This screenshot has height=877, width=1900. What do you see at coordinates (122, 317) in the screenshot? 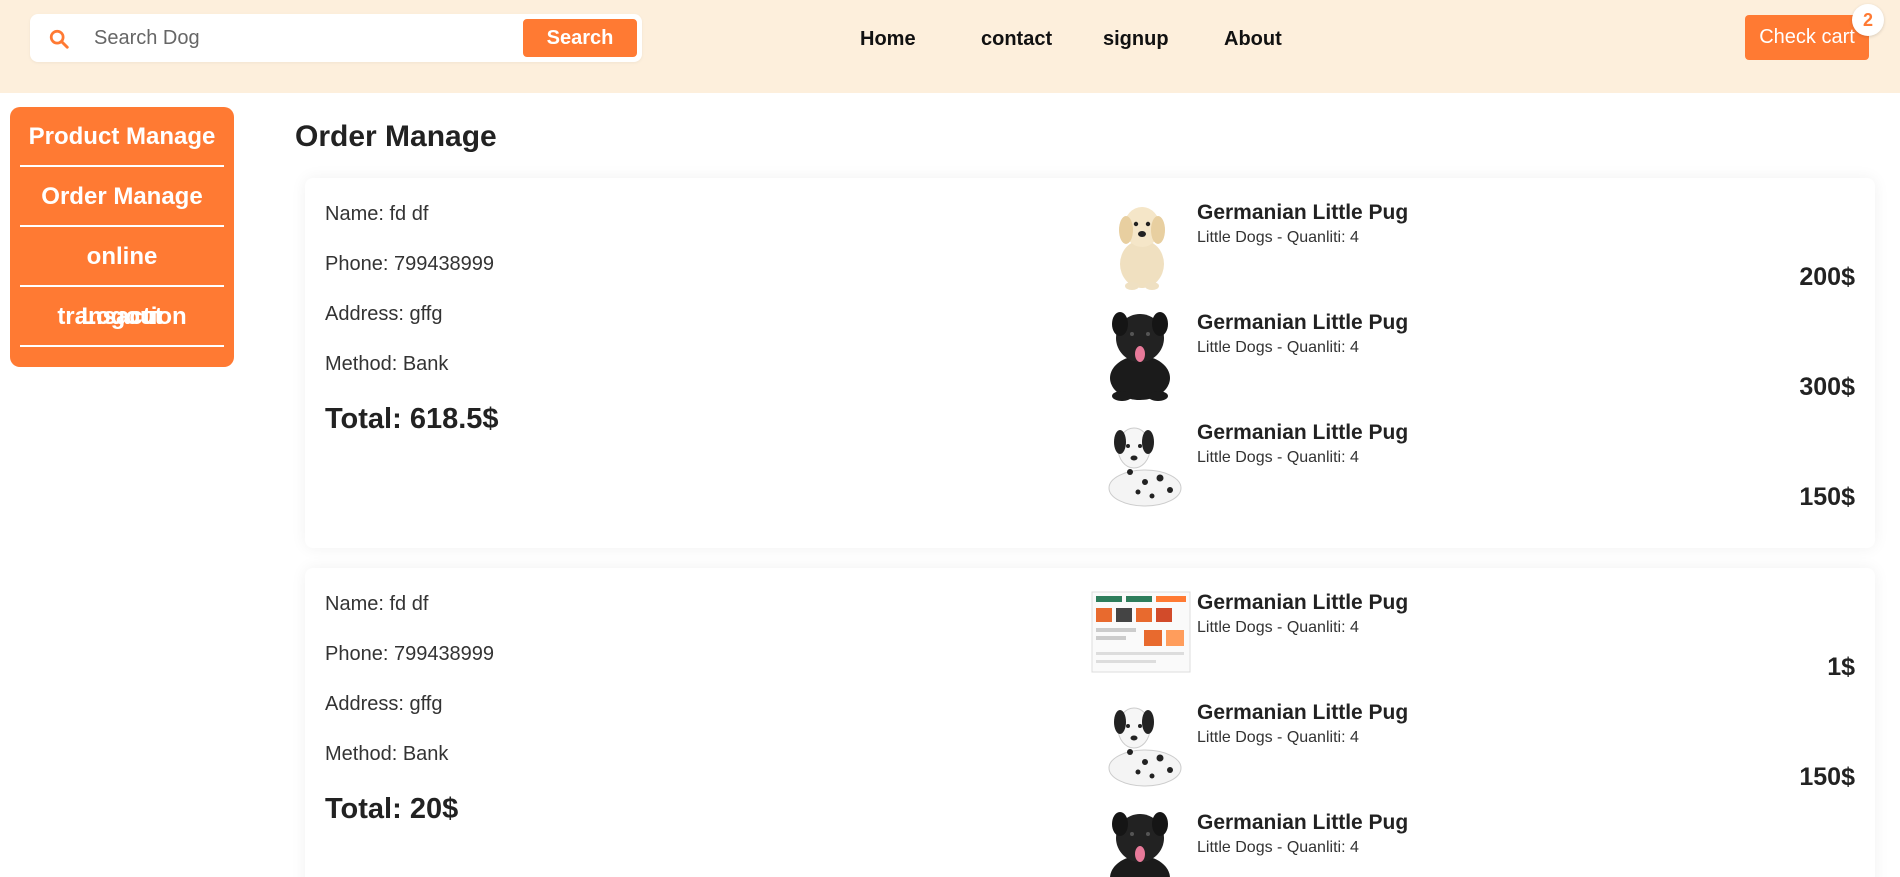
I see `sidebar-item-logout: Logout` at bounding box center [122, 317].